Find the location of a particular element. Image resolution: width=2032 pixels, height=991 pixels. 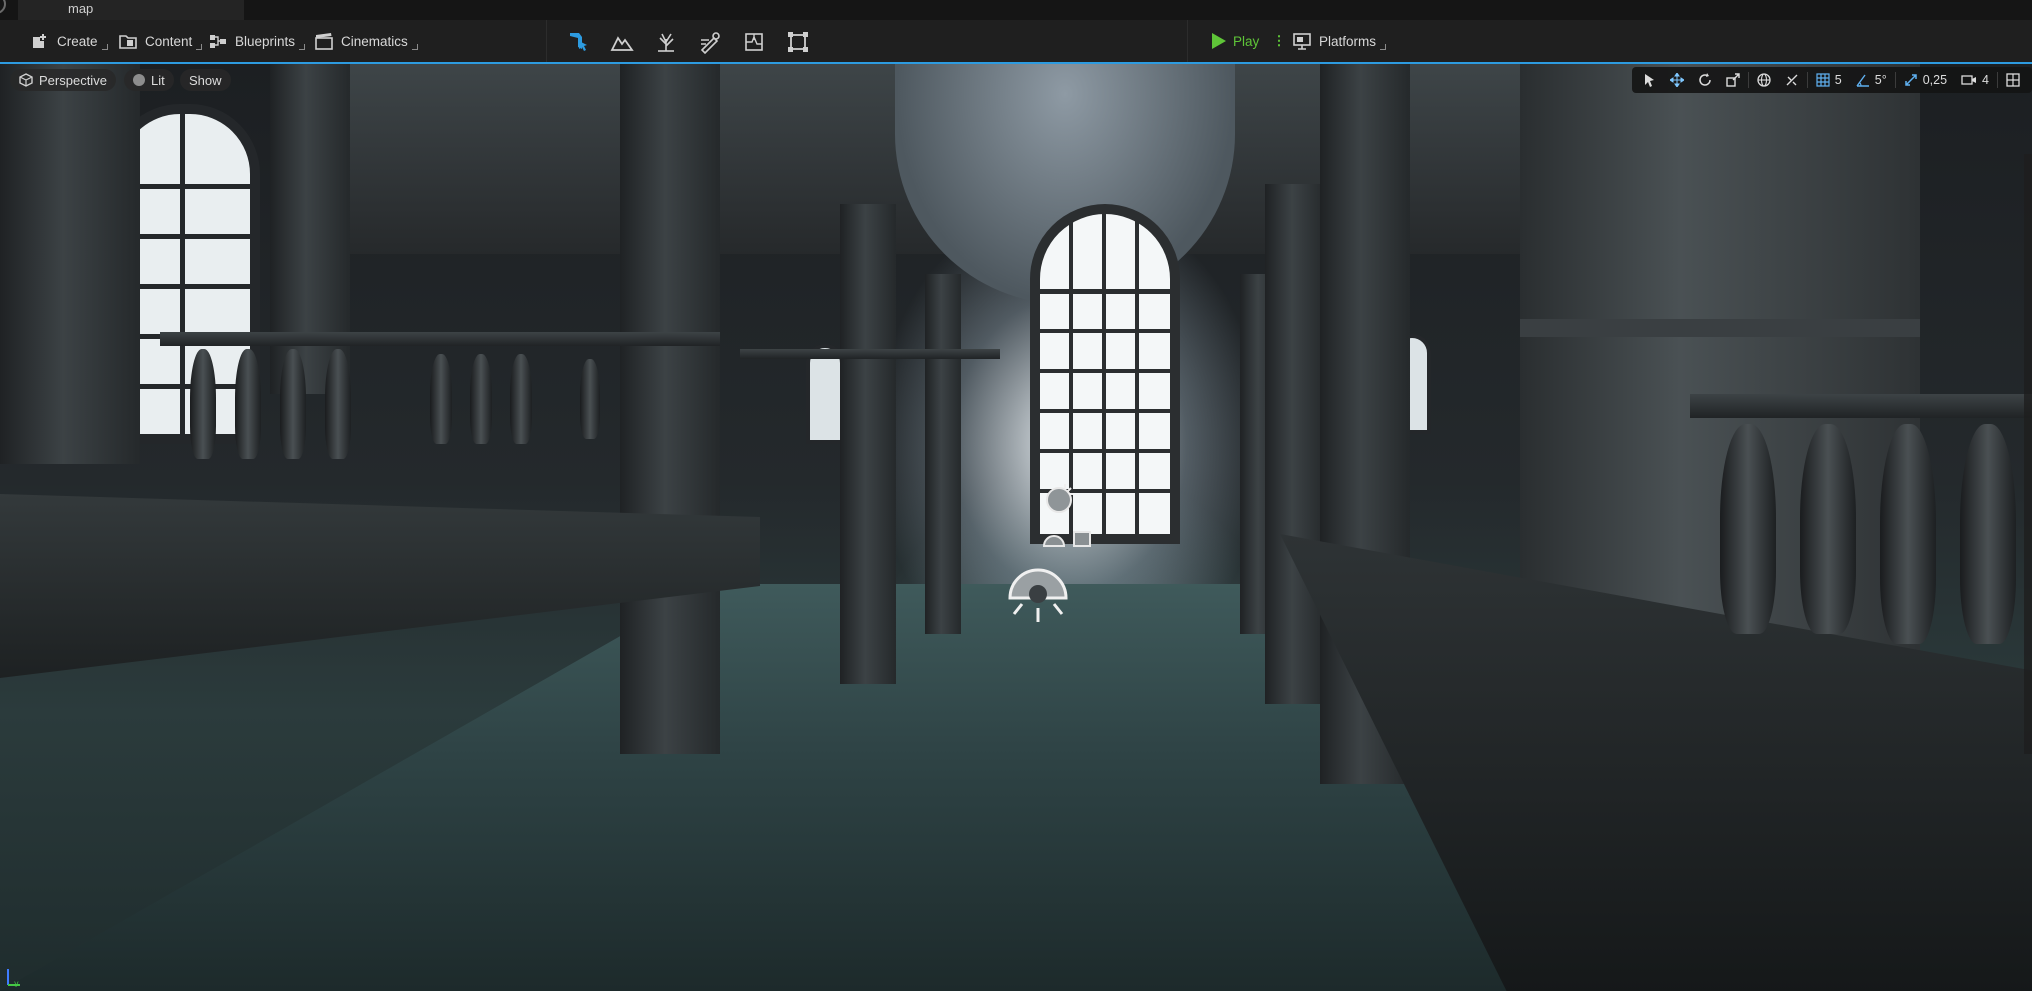

platforms-icon is located at coordinates (1302, 41).